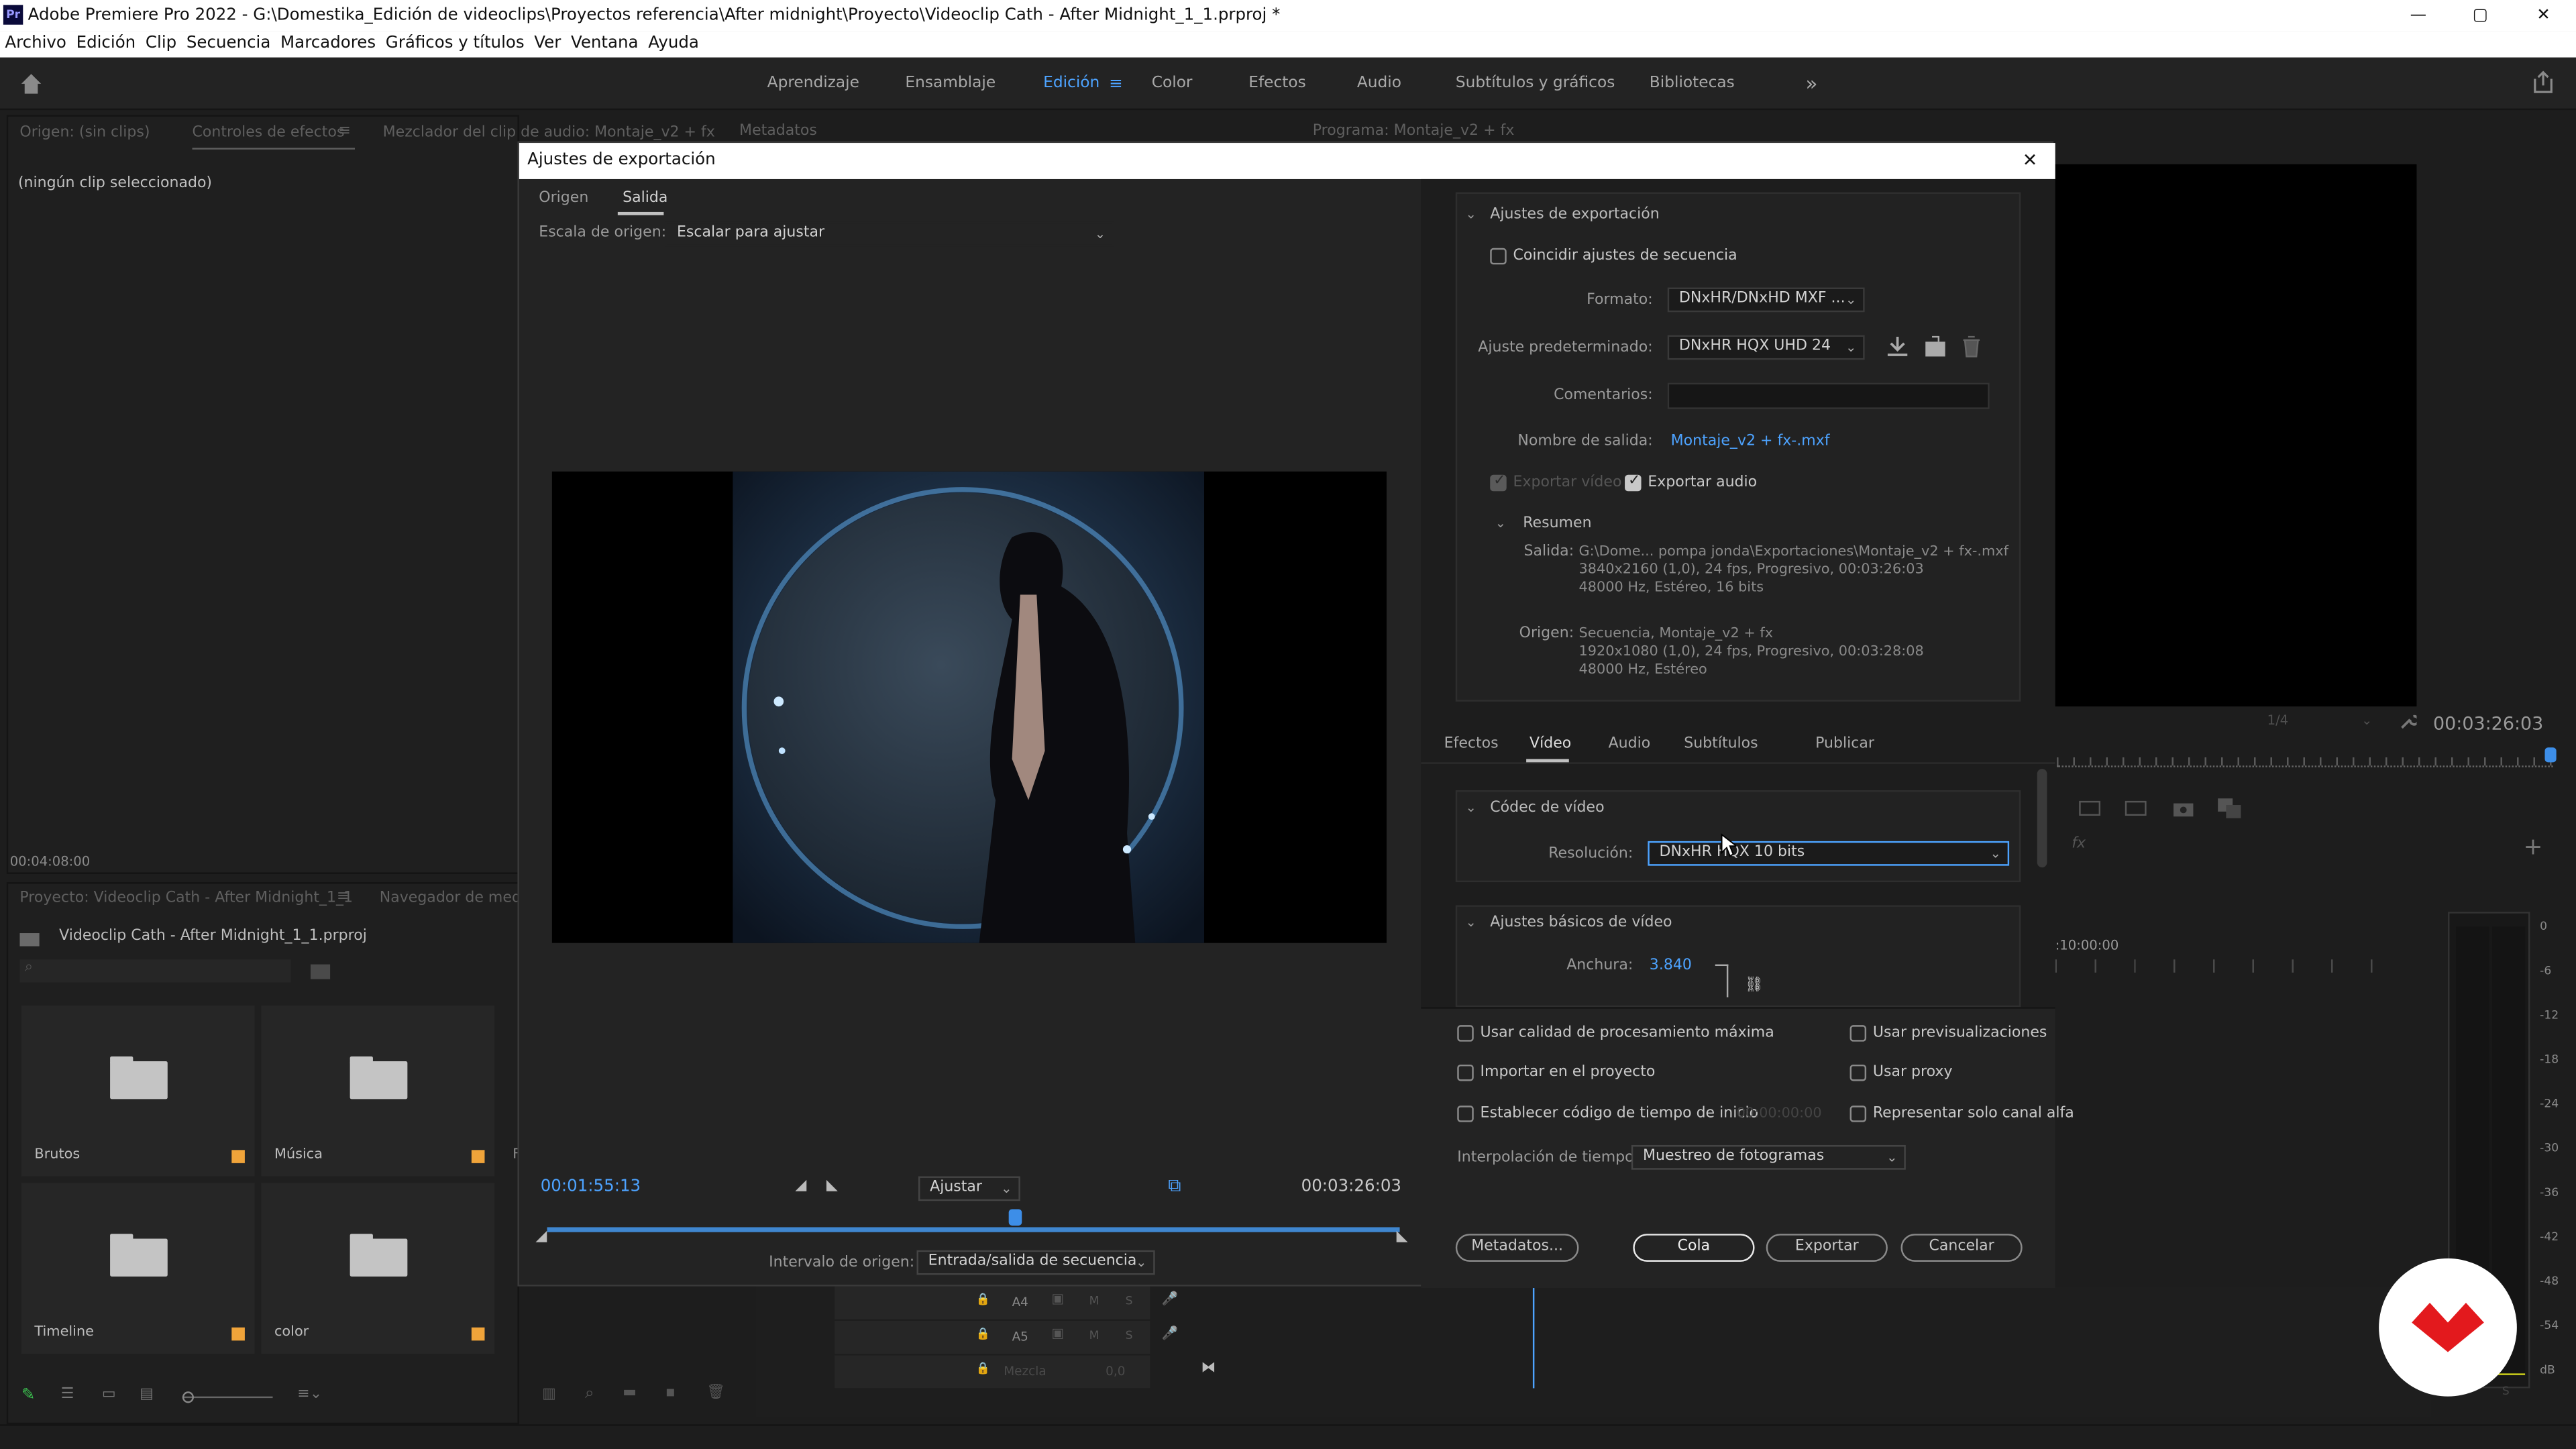  I want to click on share-icon, so click(2543, 81).